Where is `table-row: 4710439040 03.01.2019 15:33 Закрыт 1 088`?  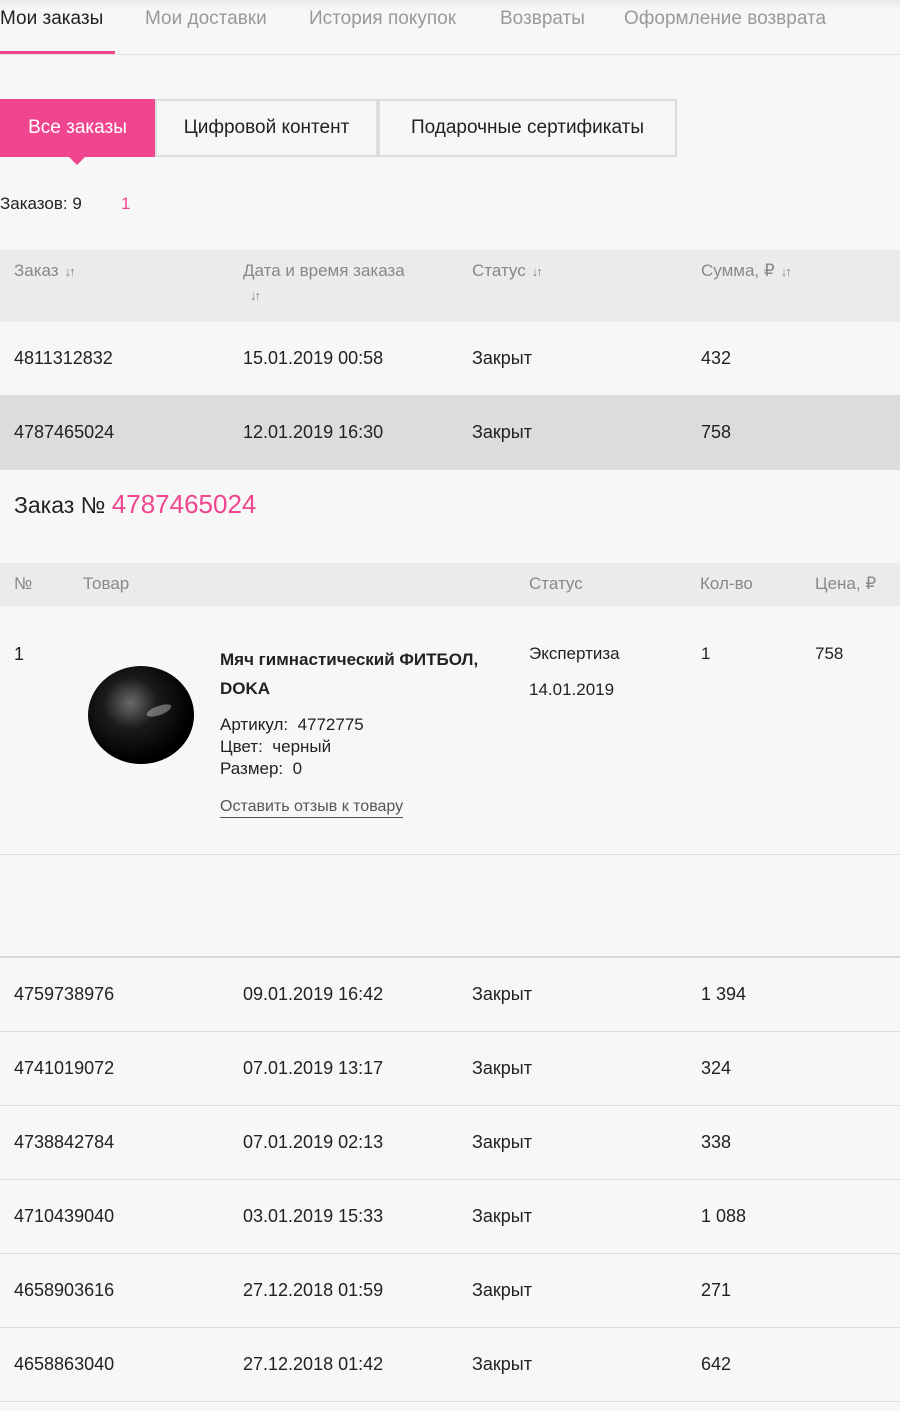
table-row: 4710439040 03.01.2019 15:33 Закрыт 1 088 is located at coordinates (450, 1217).